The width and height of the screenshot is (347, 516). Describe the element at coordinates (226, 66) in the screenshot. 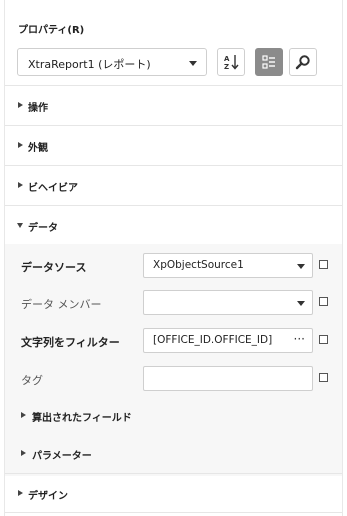

I see `svg-text: Z` at that location.